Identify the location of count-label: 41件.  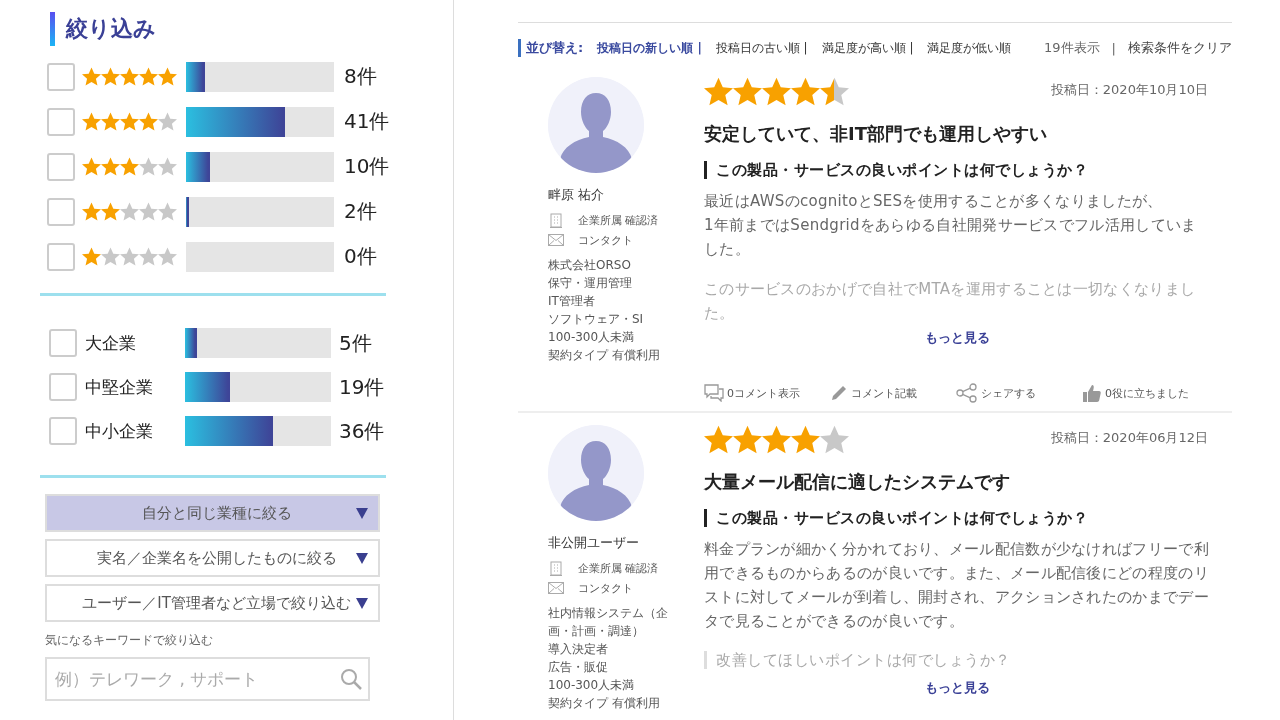
(367, 121).